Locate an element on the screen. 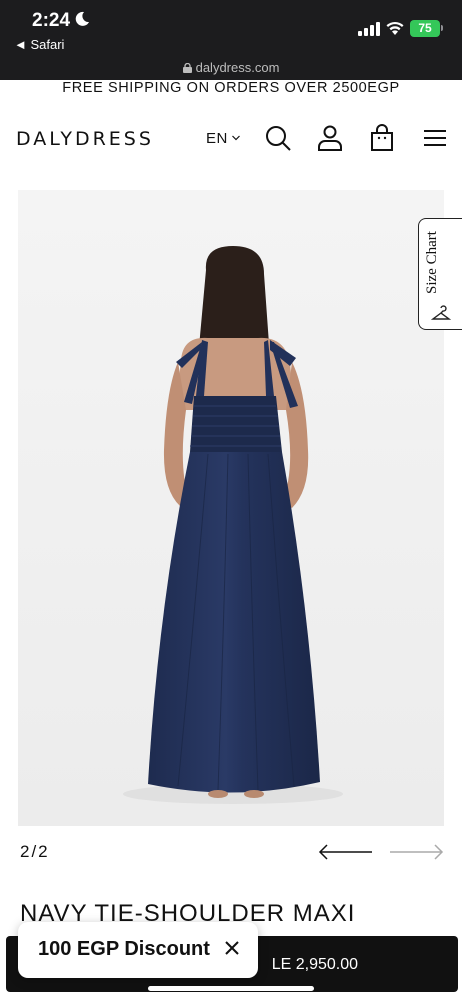 The width and height of the screenshot is (462, 1000). wifi-icon is located at coordinates (395, 28).